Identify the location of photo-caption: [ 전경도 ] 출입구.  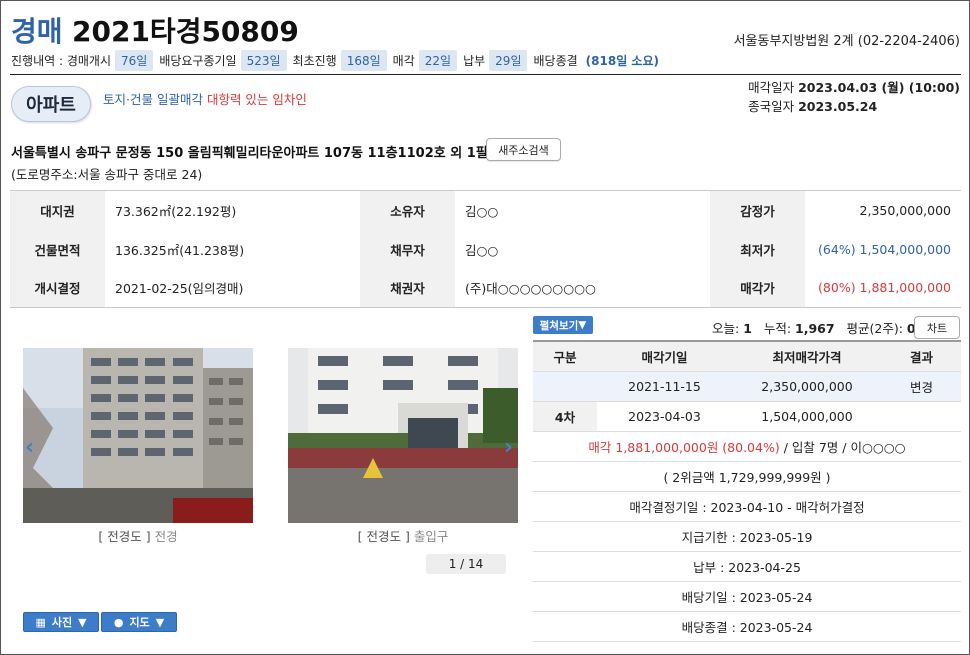
(403, 535).